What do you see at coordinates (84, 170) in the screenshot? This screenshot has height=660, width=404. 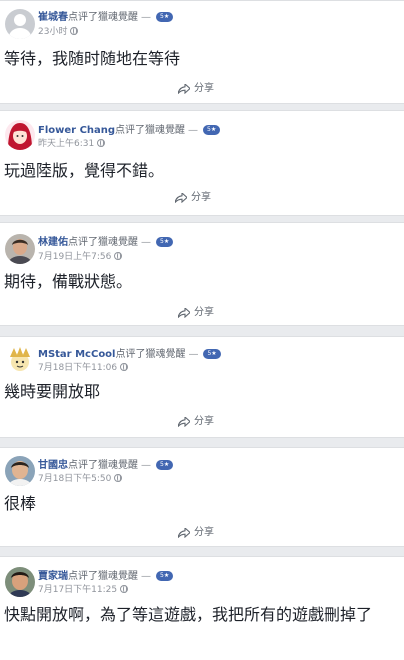 I see `review-text: 玩過陸版，覺得不錯。` at bounding box center [84, 170].